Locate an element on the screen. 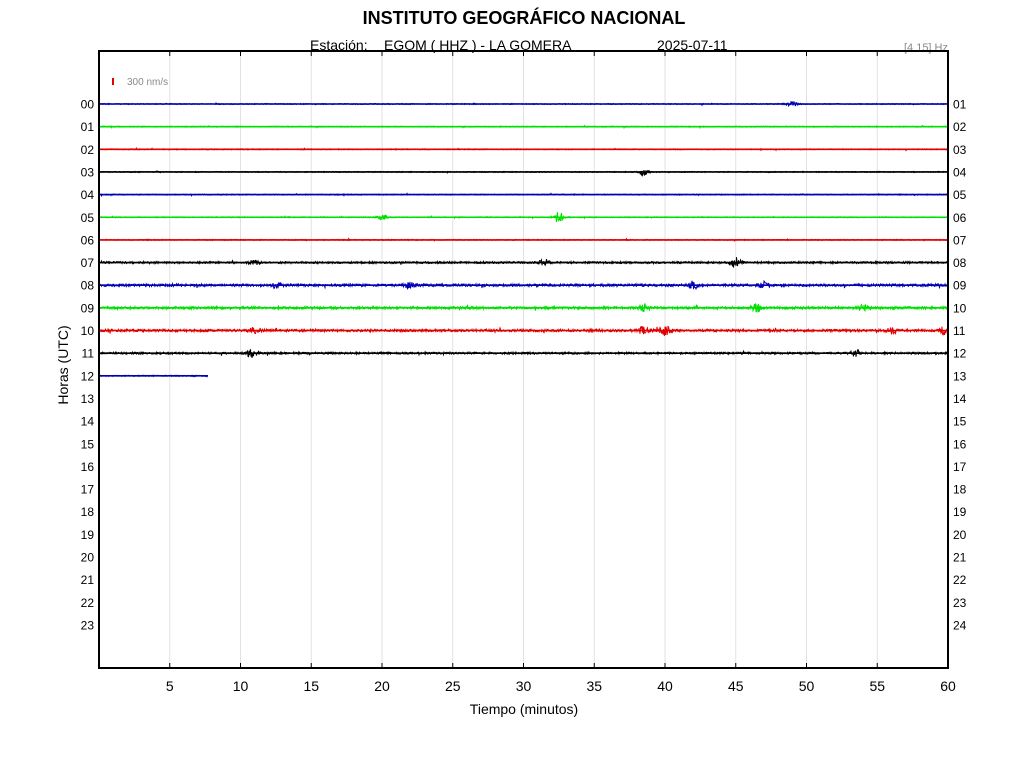  x-tick-label: 20 is located at coordinates (382, 686).